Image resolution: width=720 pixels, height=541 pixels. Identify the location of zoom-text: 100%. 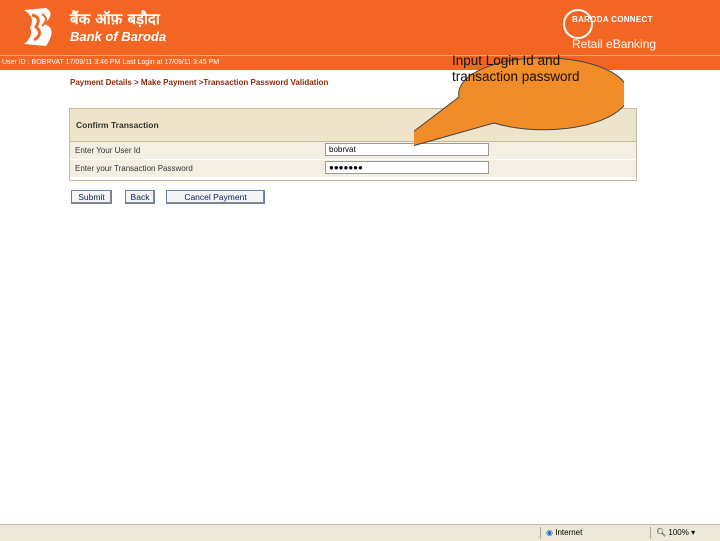
(678, 532).